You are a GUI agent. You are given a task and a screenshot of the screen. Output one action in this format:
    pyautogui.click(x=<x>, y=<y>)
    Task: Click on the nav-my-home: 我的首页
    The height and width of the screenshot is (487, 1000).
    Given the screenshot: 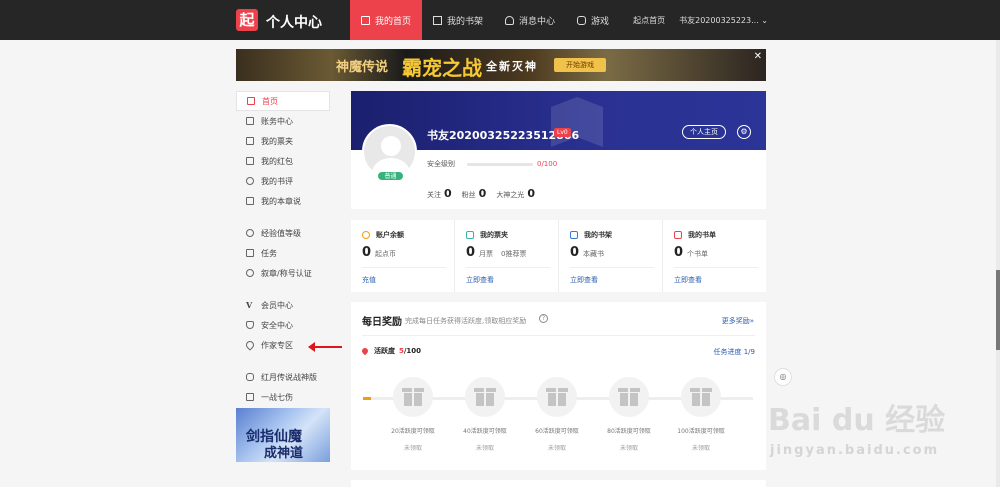 What is the action you would take?
    pyautogui.click(x=386, y=20)
    